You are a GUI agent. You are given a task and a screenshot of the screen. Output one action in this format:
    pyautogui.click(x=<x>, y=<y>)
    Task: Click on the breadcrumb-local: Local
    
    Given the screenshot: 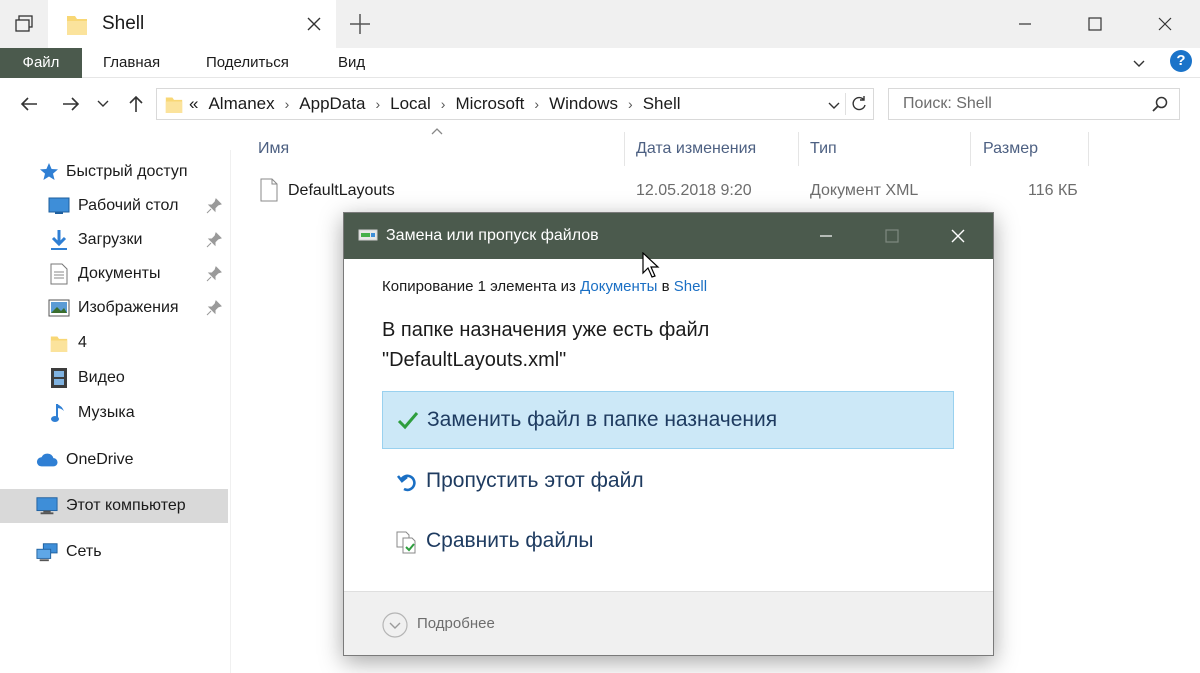 What is the action you would take?
    pyautogui.click(x=410, y=104)
    